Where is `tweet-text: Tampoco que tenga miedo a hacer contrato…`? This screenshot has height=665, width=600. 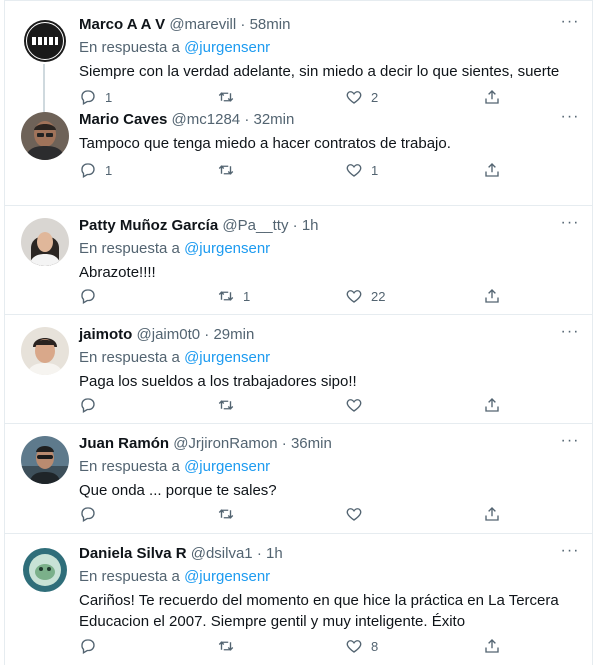
tweet-text: Tampoco que tenga miedo a hacer contrato… is located at coordinates (265, 143).